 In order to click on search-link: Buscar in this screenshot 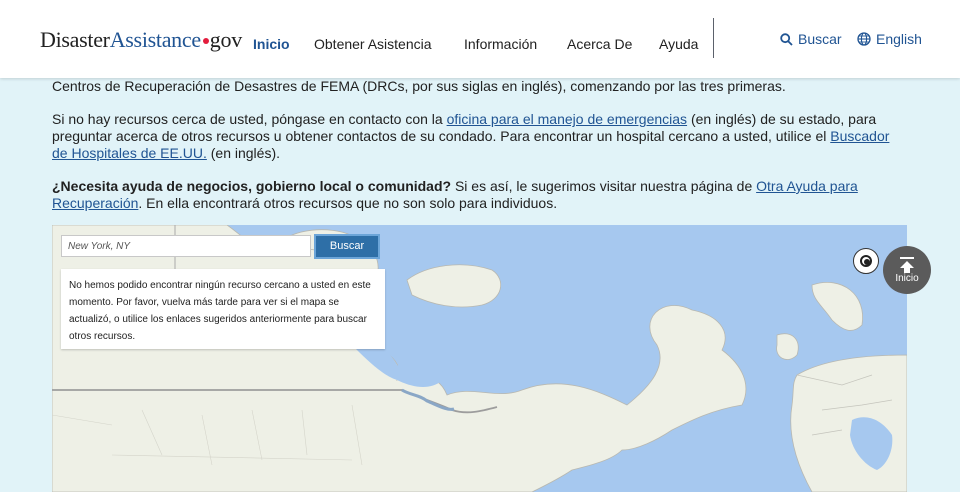, I will do `click(811, 39)`.